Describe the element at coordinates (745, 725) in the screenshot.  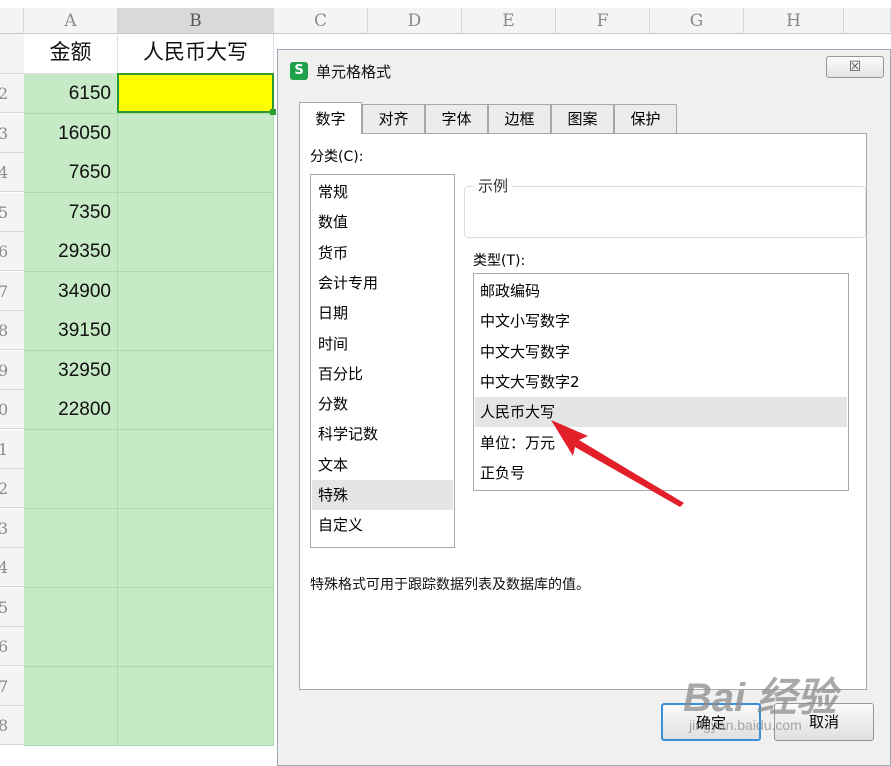
I see `watermark-url: jingyan.baidu.com` at that location.